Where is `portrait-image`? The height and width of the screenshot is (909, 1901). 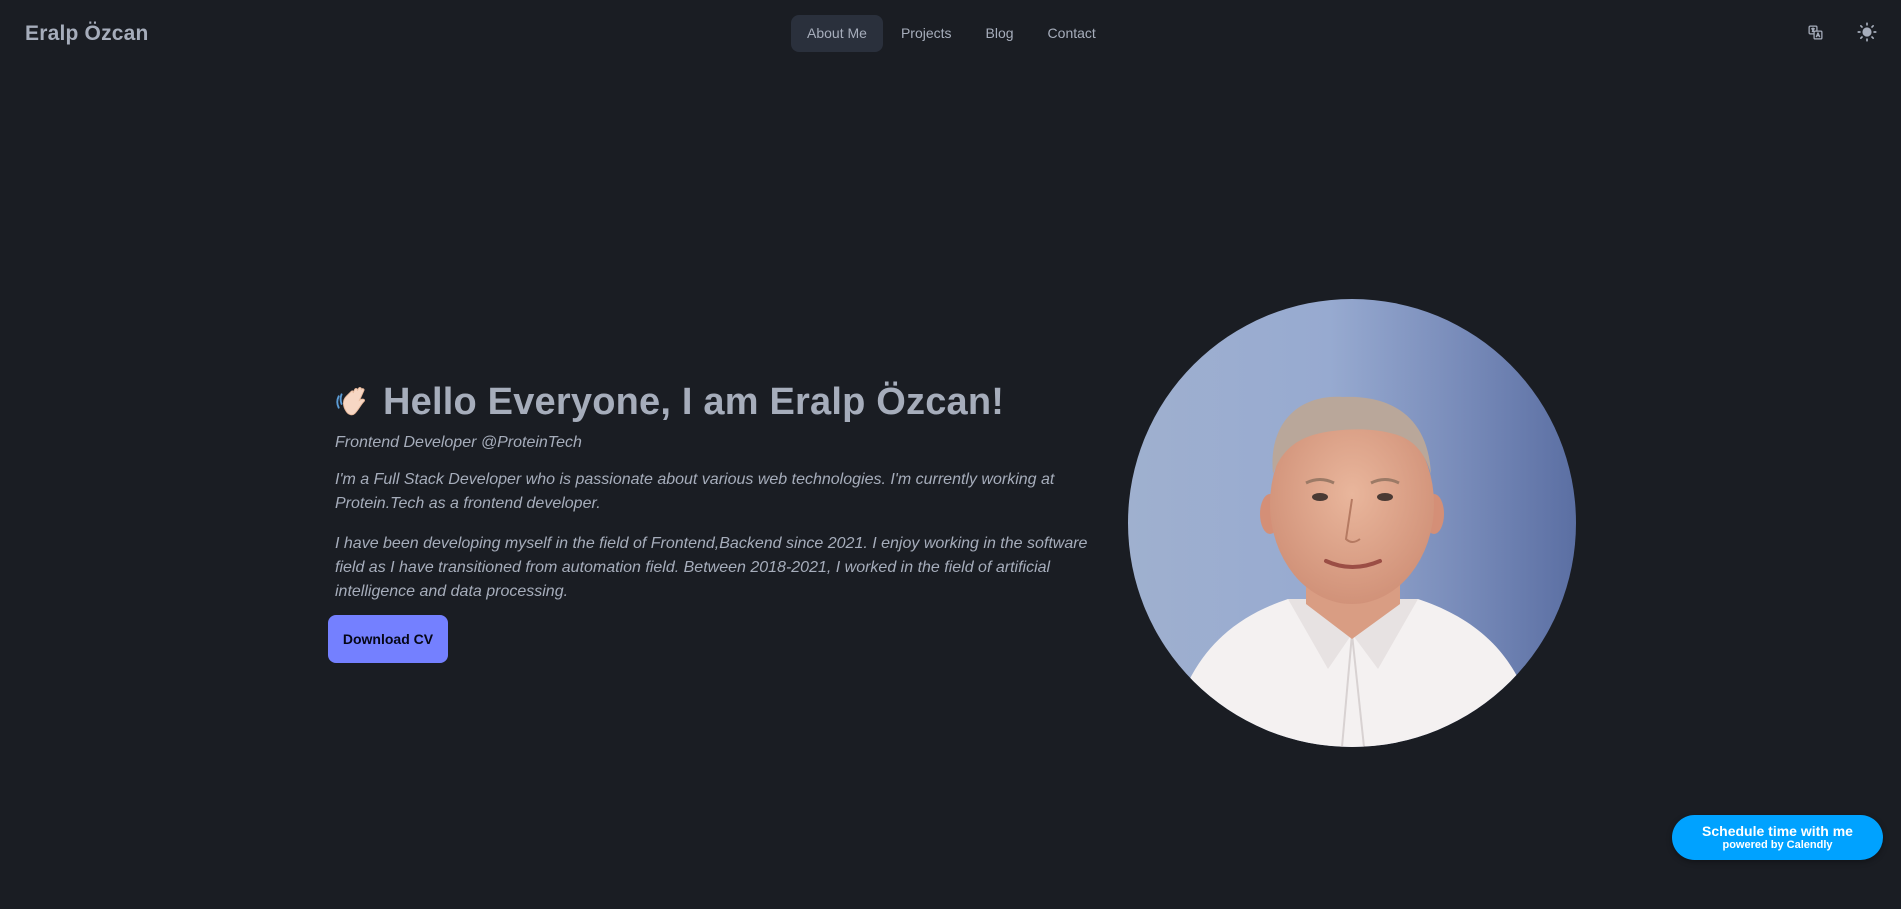
portrait-image is located at coordinates (1352, 523).